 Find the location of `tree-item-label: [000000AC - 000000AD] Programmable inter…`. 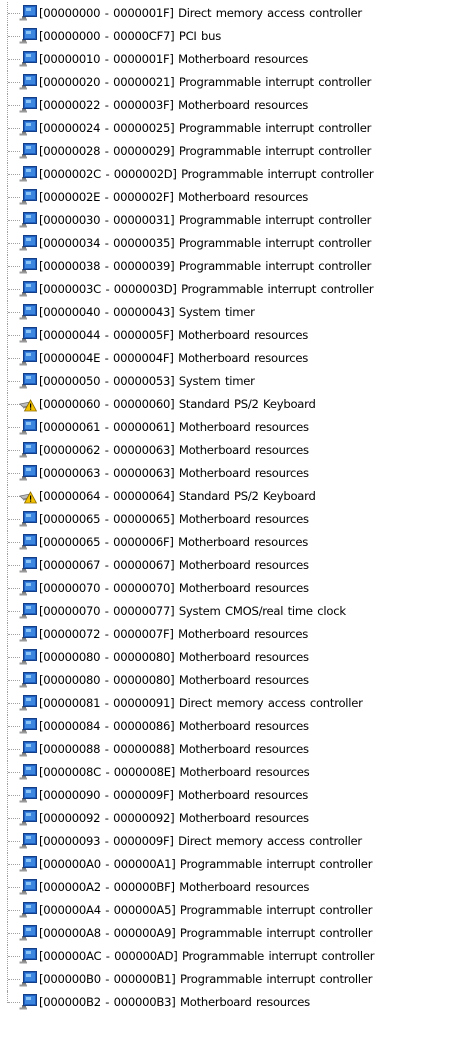

tree-item-label: [000000AC - 000000AD] Programmable inter… is located at coordinates (207, 956).